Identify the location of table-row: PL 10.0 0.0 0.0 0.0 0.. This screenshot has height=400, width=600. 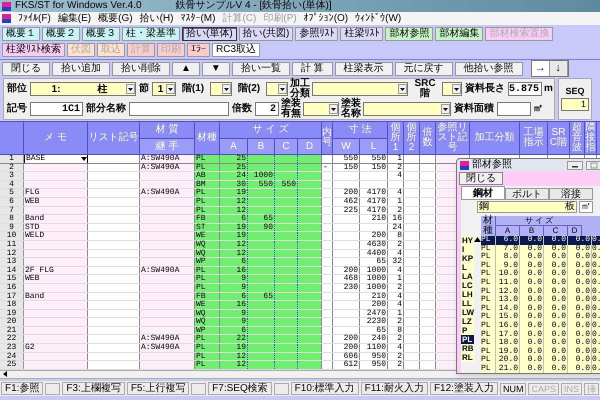
(540, 274).